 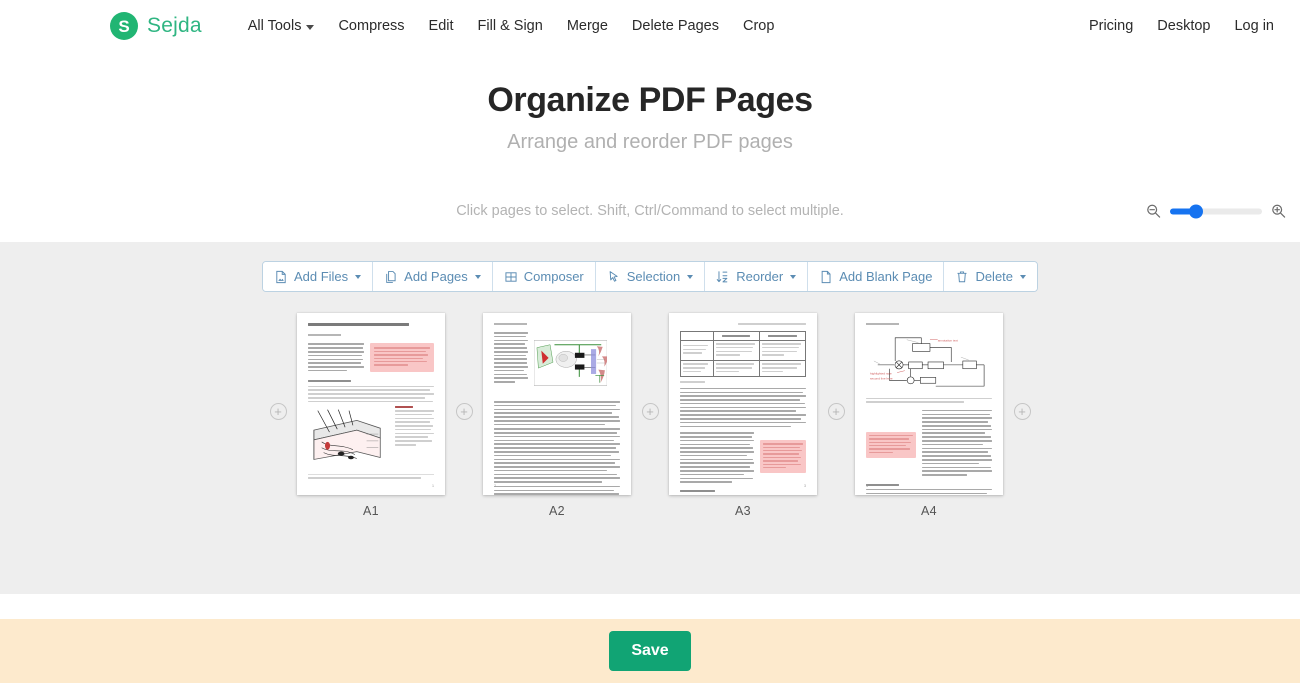 What do you see at coordinates (758, 26) in the screenshot?
I see `nav-item-crop: Crop` at bounding box center [758, 26].